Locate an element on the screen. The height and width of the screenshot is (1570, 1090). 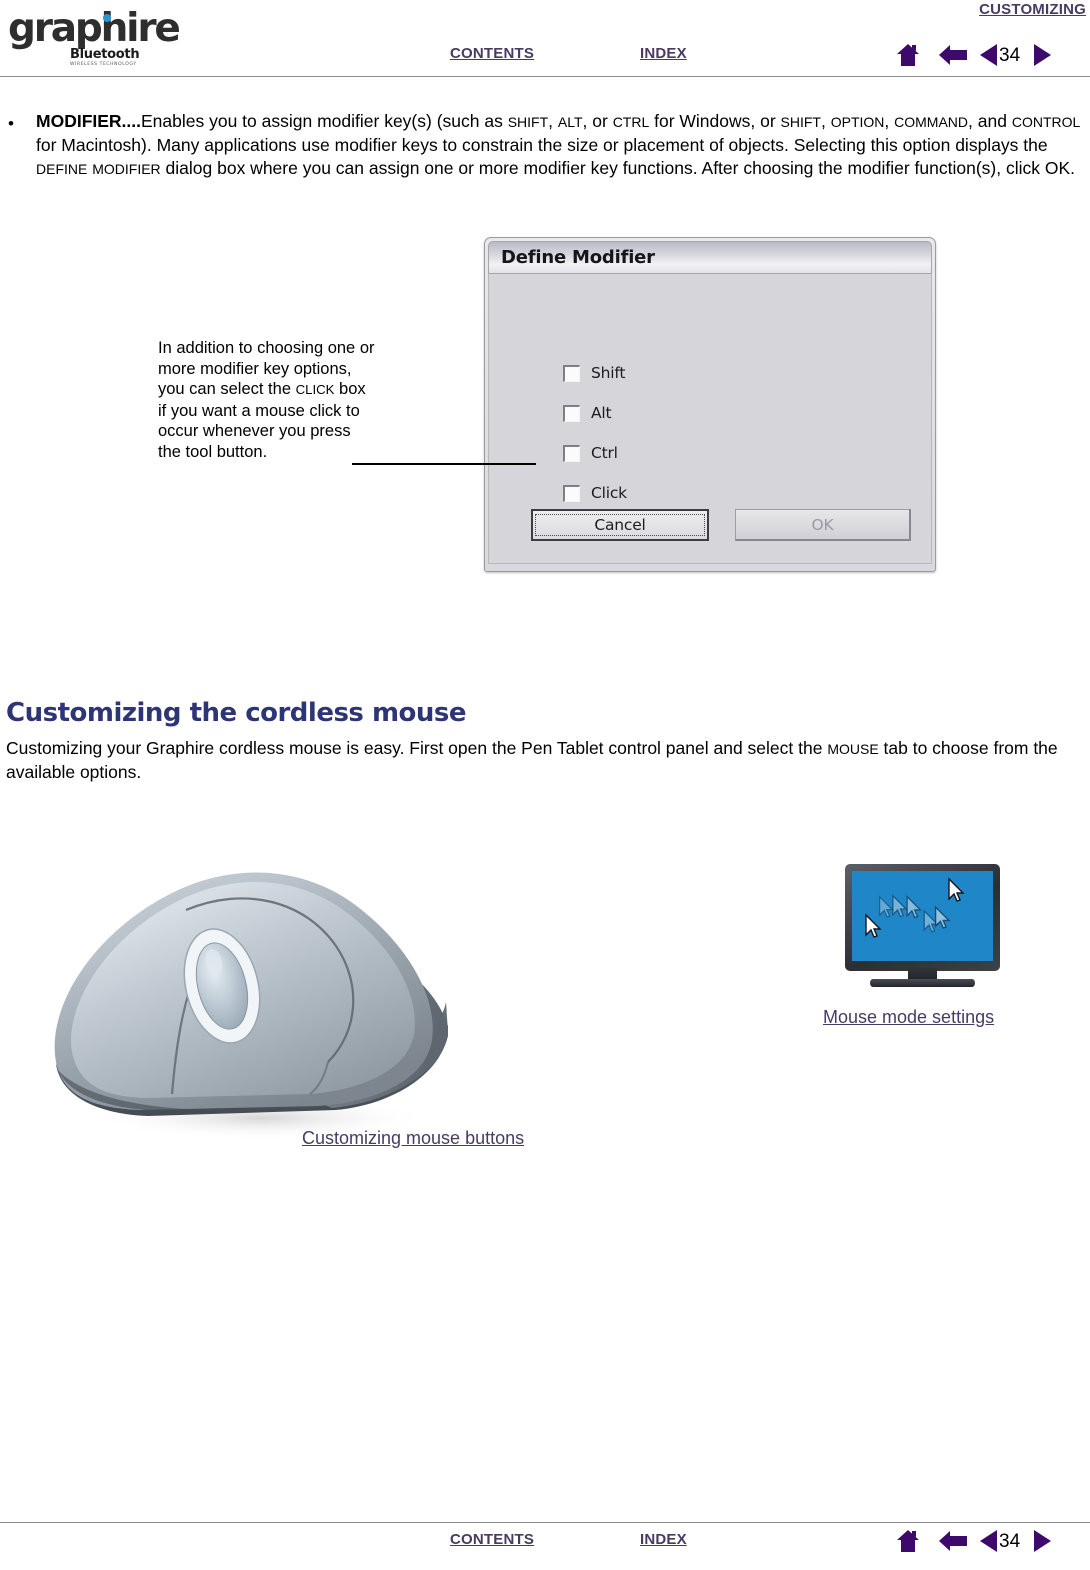
key-shift-1: SHIFT is located at coordinates (528, 122).